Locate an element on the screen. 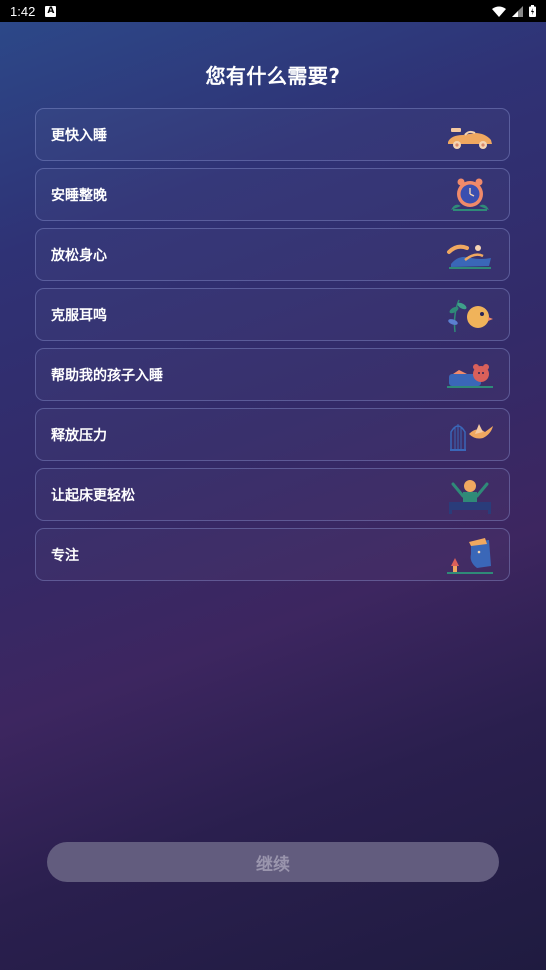 The height and width of the screenshot is (970, 546). birdcage-icon is located at coordinates (471, 437).